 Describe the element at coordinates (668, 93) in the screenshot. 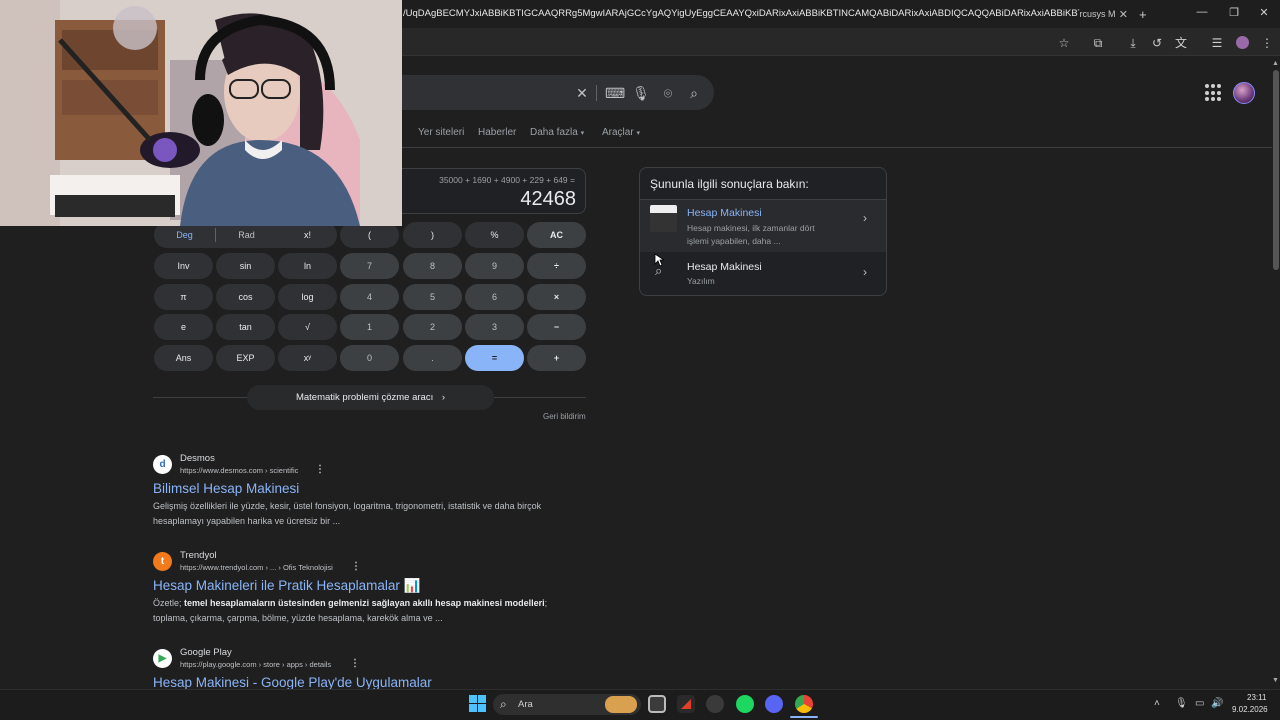

I see `lens-icon: ⌾` at that location.